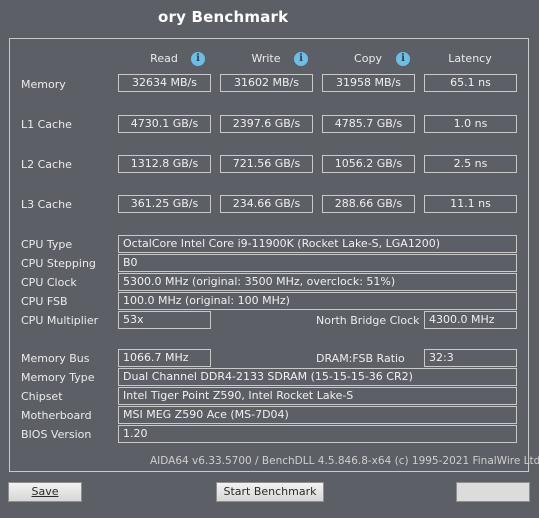 The width and height of the screenshot is (539, 518). What do you see at coordinates (56, 415) in the screenshot?
I see `motherboard-label: Motherboard` at bounding box center [56, 415].